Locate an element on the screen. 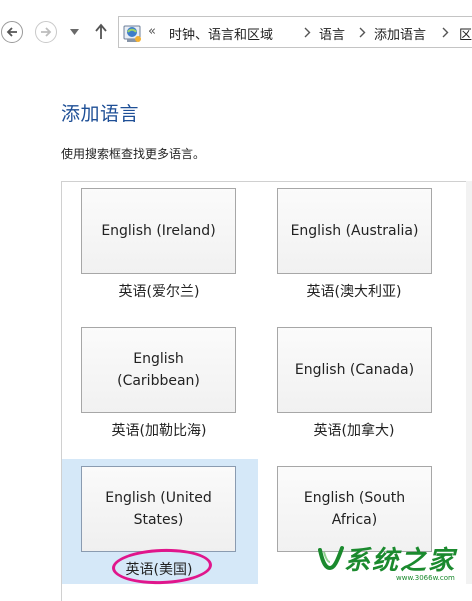 This screenshot has height=601, width=472. watermark-logo: 系统之家 www.3066w.com is located at coordinates (394, 561).